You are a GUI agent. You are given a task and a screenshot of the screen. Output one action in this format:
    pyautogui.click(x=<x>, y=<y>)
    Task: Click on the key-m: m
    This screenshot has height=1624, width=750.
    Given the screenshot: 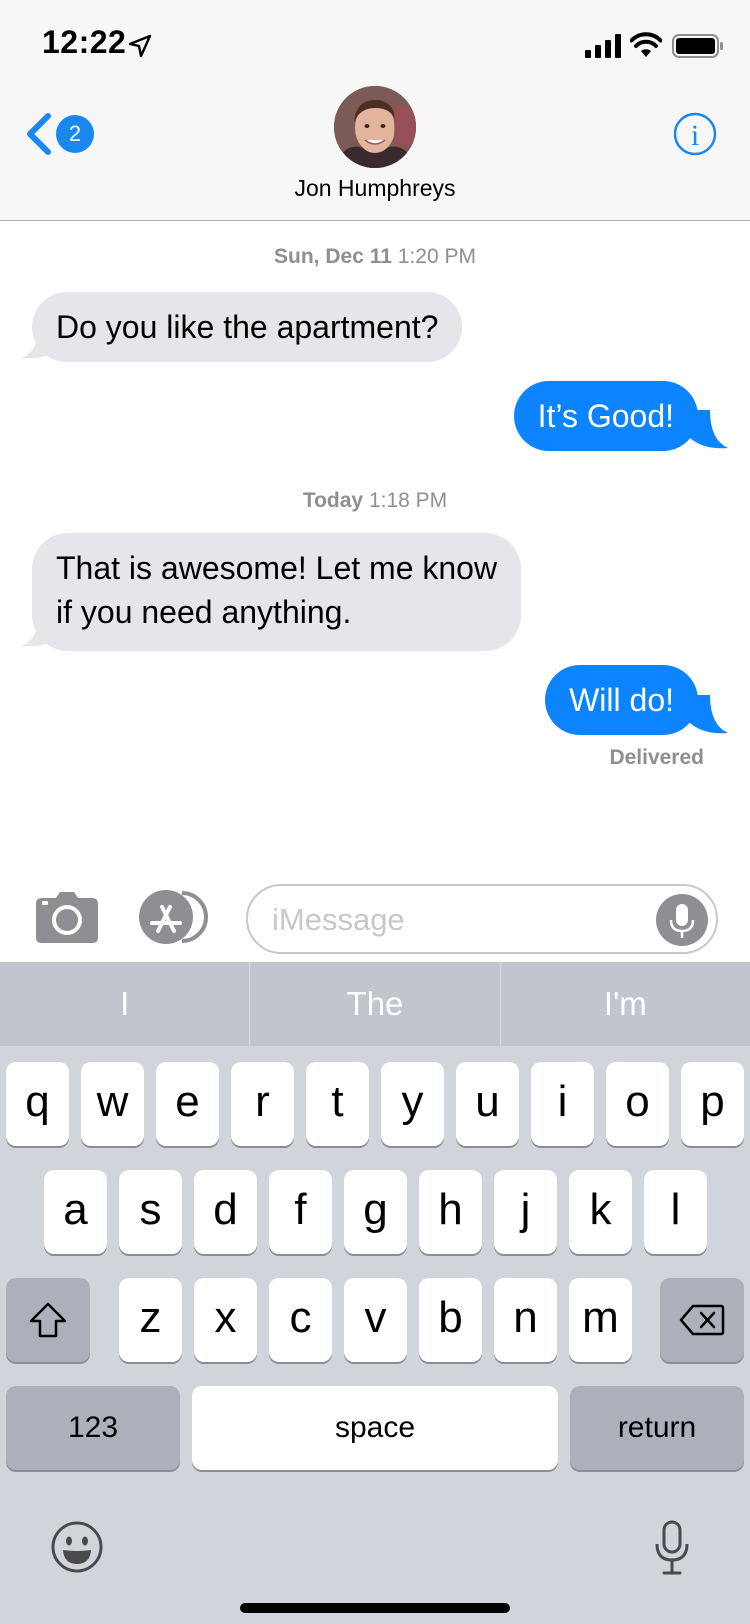 What is the action you would take?
    pyautogui.click(x=600, y=1320)
    